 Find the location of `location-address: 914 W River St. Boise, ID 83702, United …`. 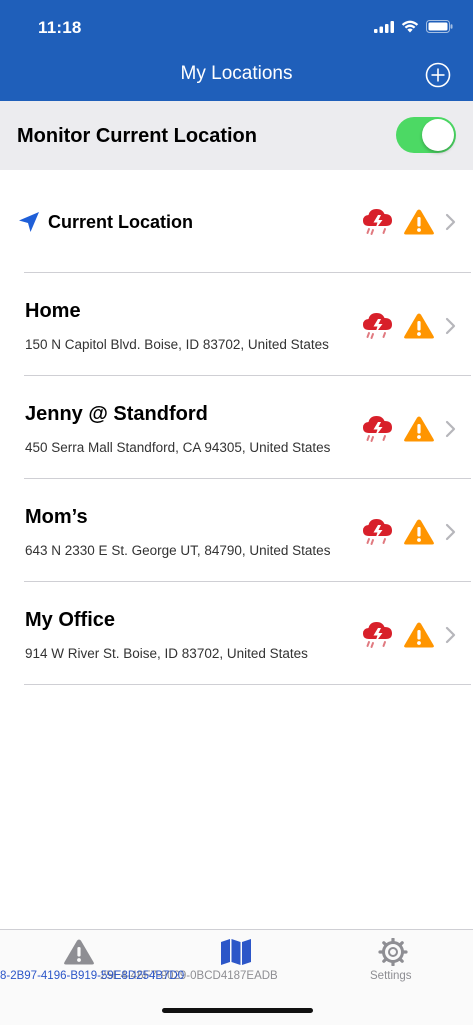

location-address: 914 W River St. Boise, ID 83702, United … is located at coordinates (166, 653).